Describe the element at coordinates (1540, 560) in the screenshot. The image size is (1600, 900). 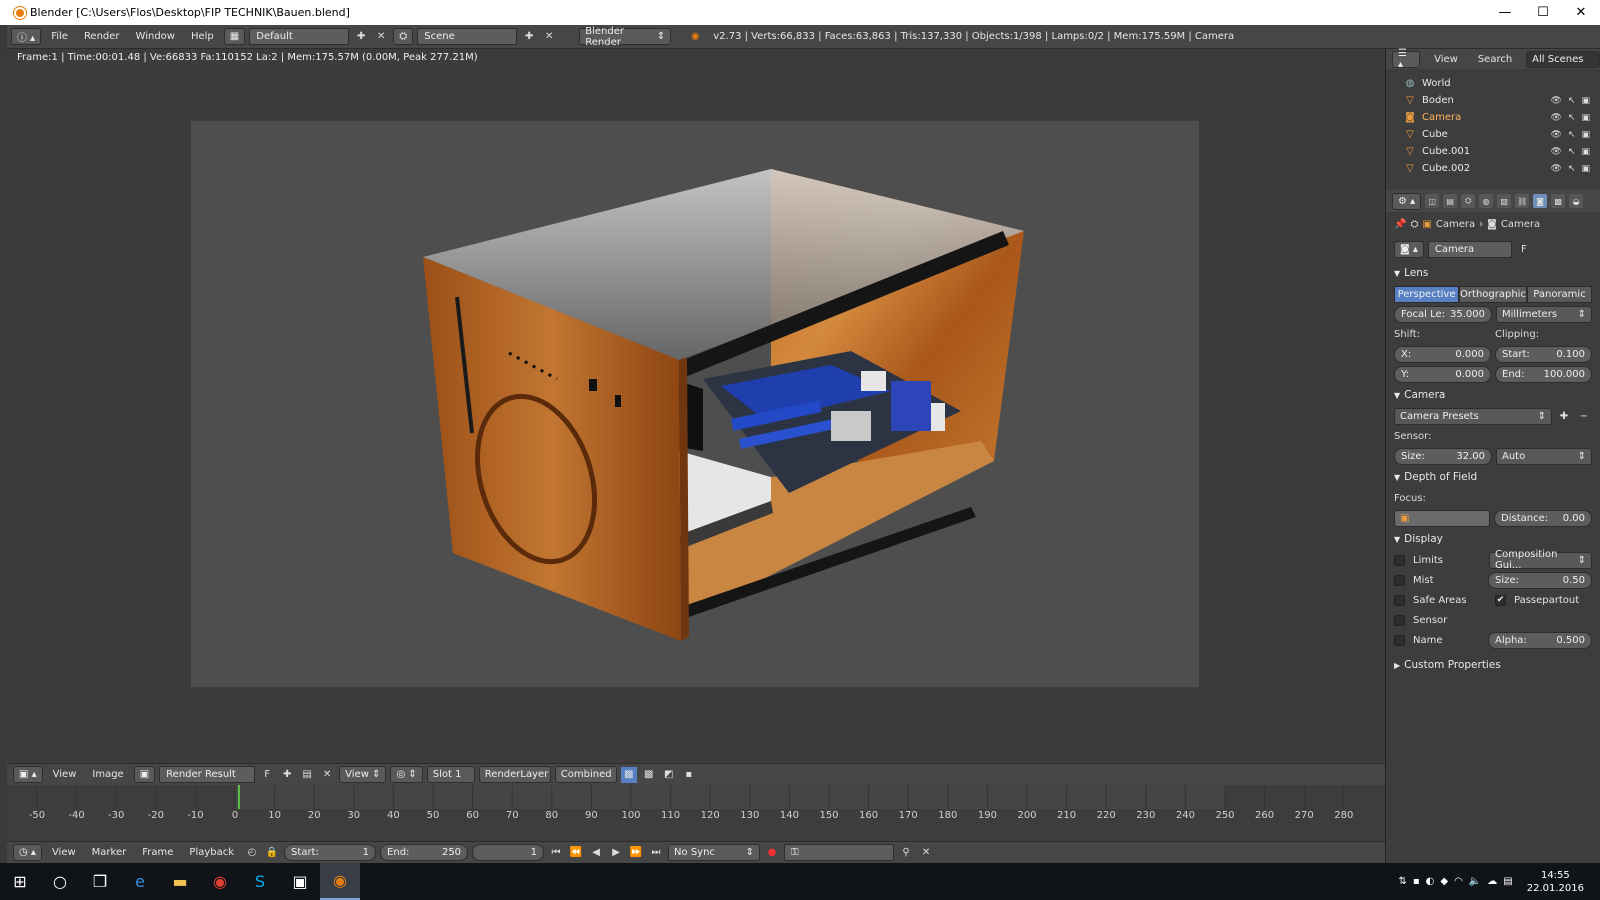
I see `composition-guides-select: Composition Gui... ⇕` at that location.